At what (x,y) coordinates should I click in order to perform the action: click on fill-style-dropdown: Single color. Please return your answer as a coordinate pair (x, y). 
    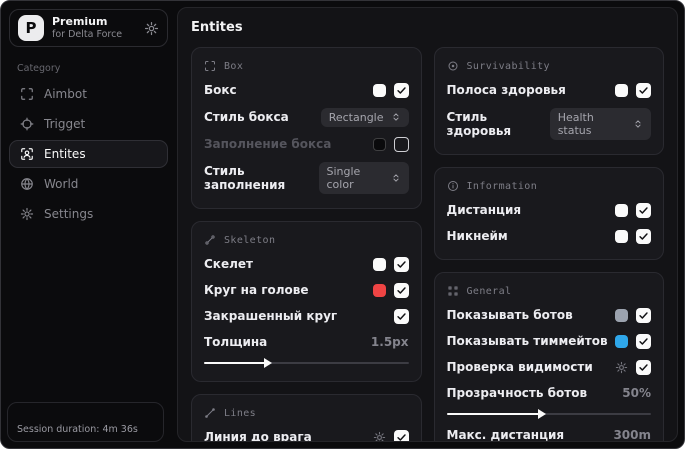
    Looking at the image, I should click on (363, 177).